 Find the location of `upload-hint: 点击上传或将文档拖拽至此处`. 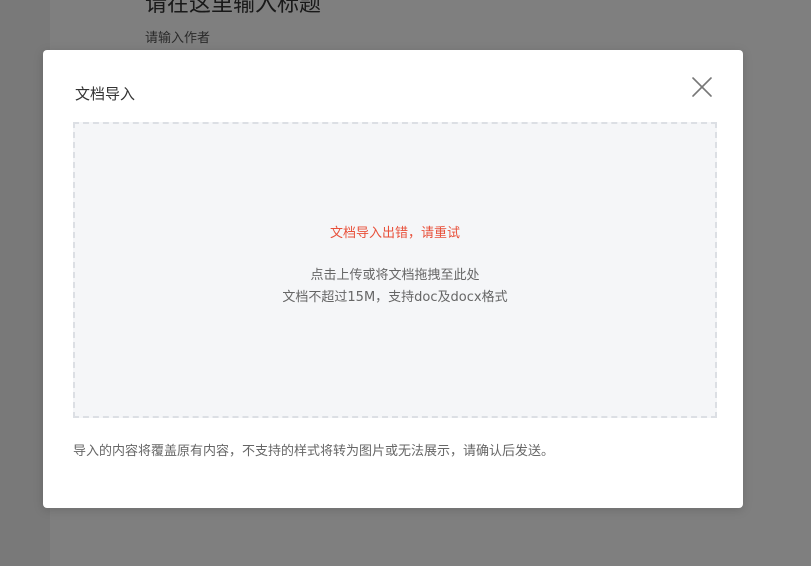

upload-hint: 点击上传或将文档拖拽至此处 is located at coordinates (395, 275).